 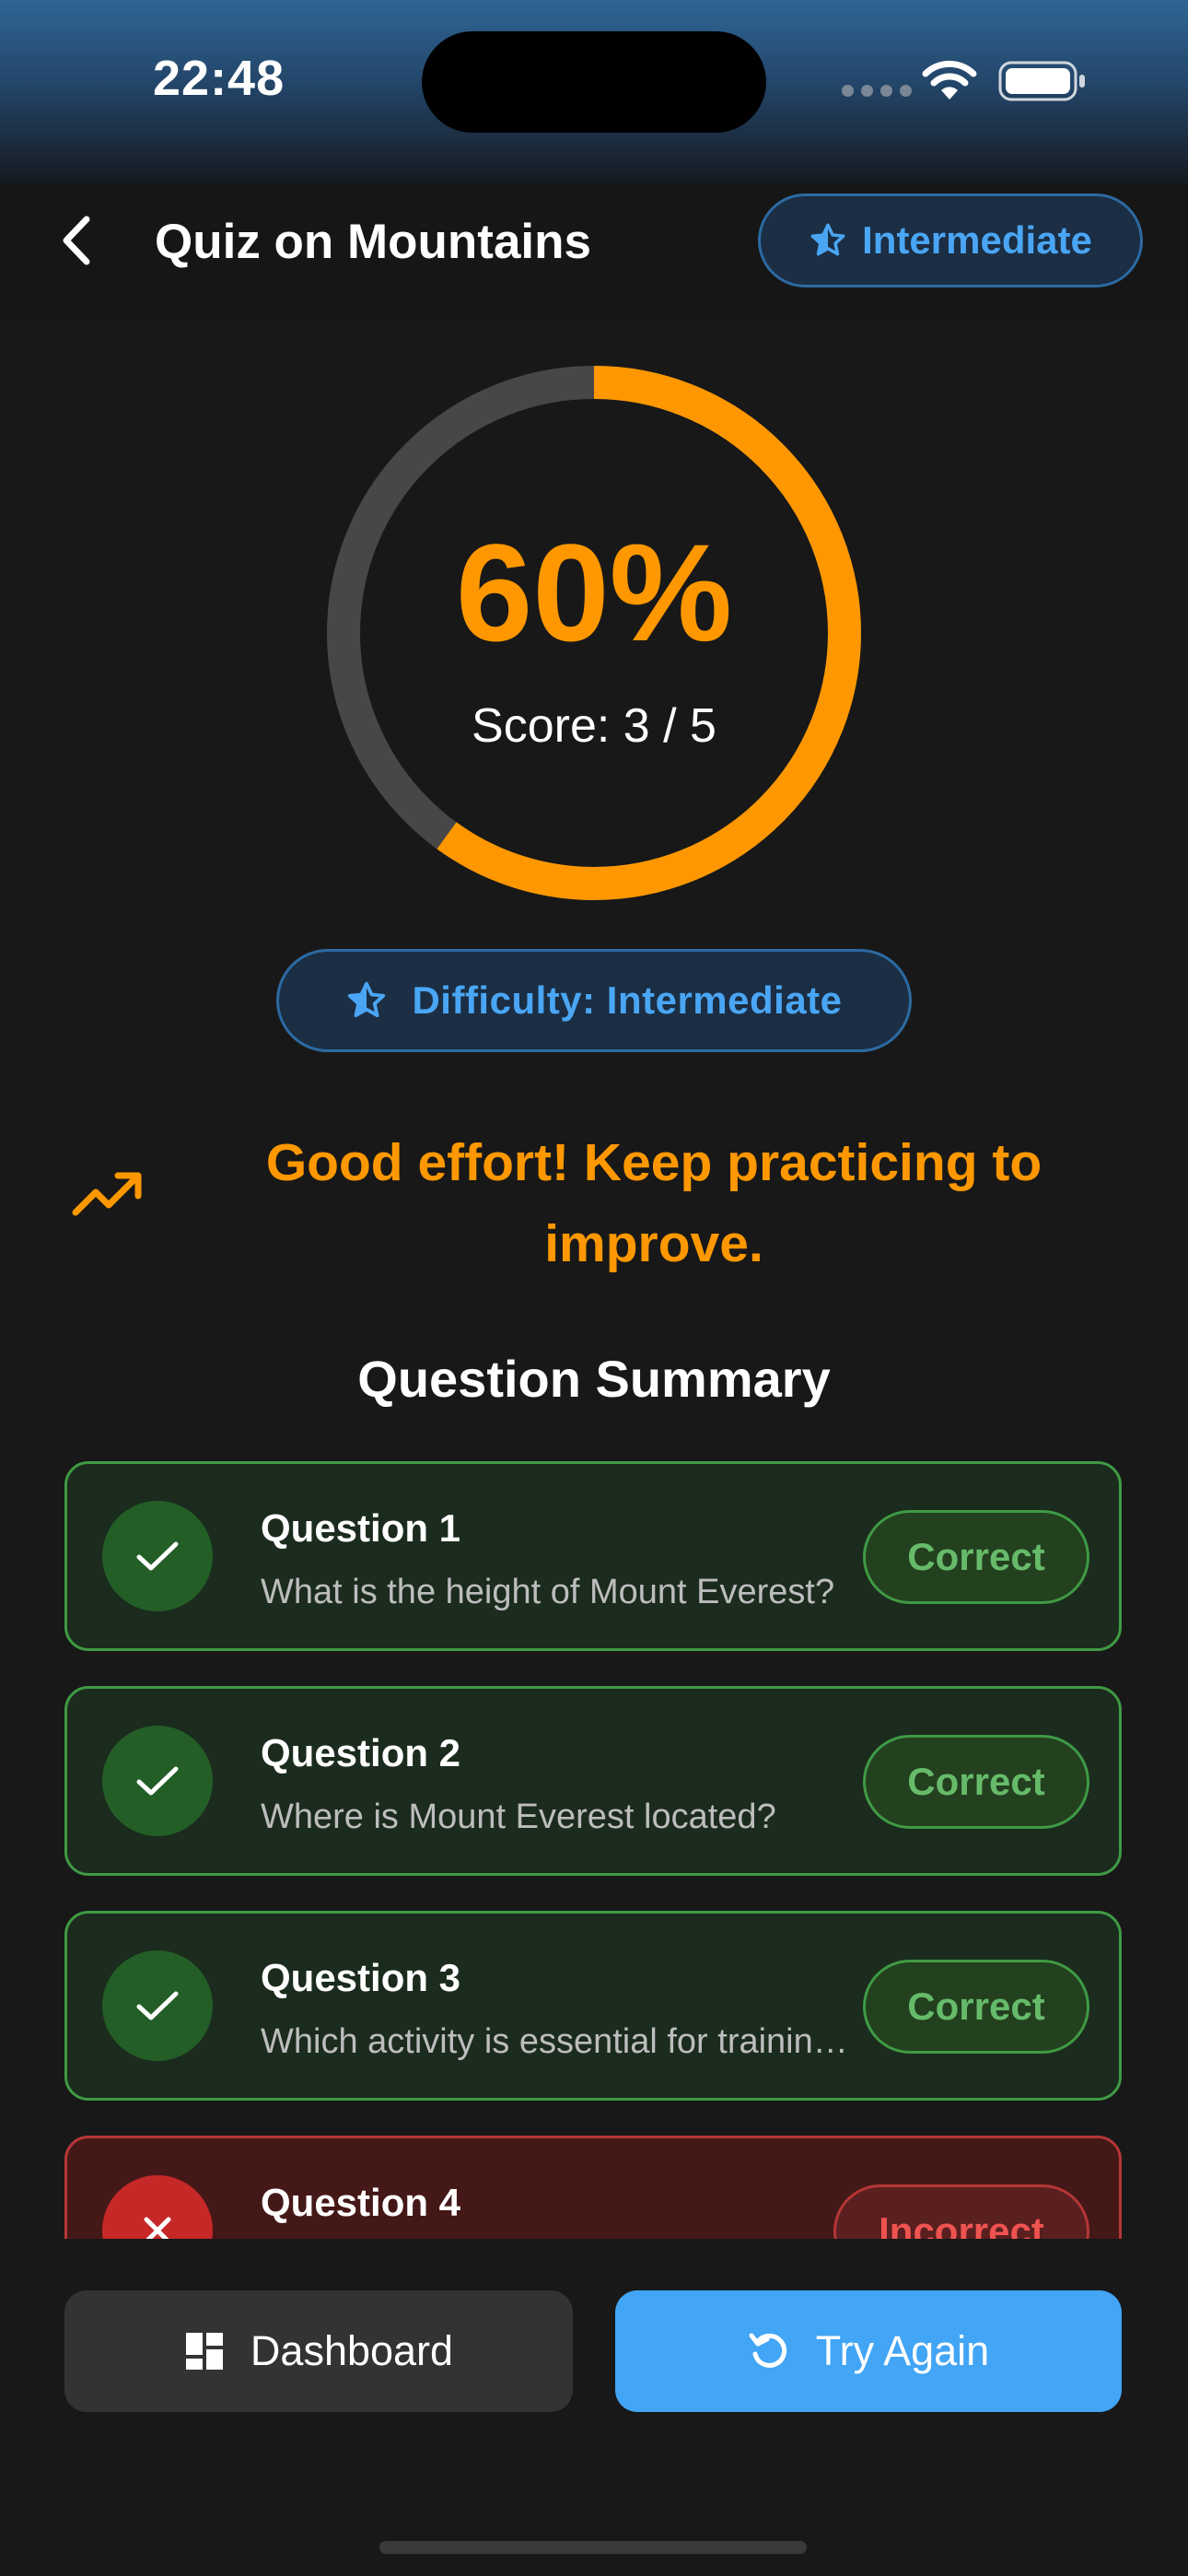 I want to click on status-bar: 22:48, so click(x=594, y=92).